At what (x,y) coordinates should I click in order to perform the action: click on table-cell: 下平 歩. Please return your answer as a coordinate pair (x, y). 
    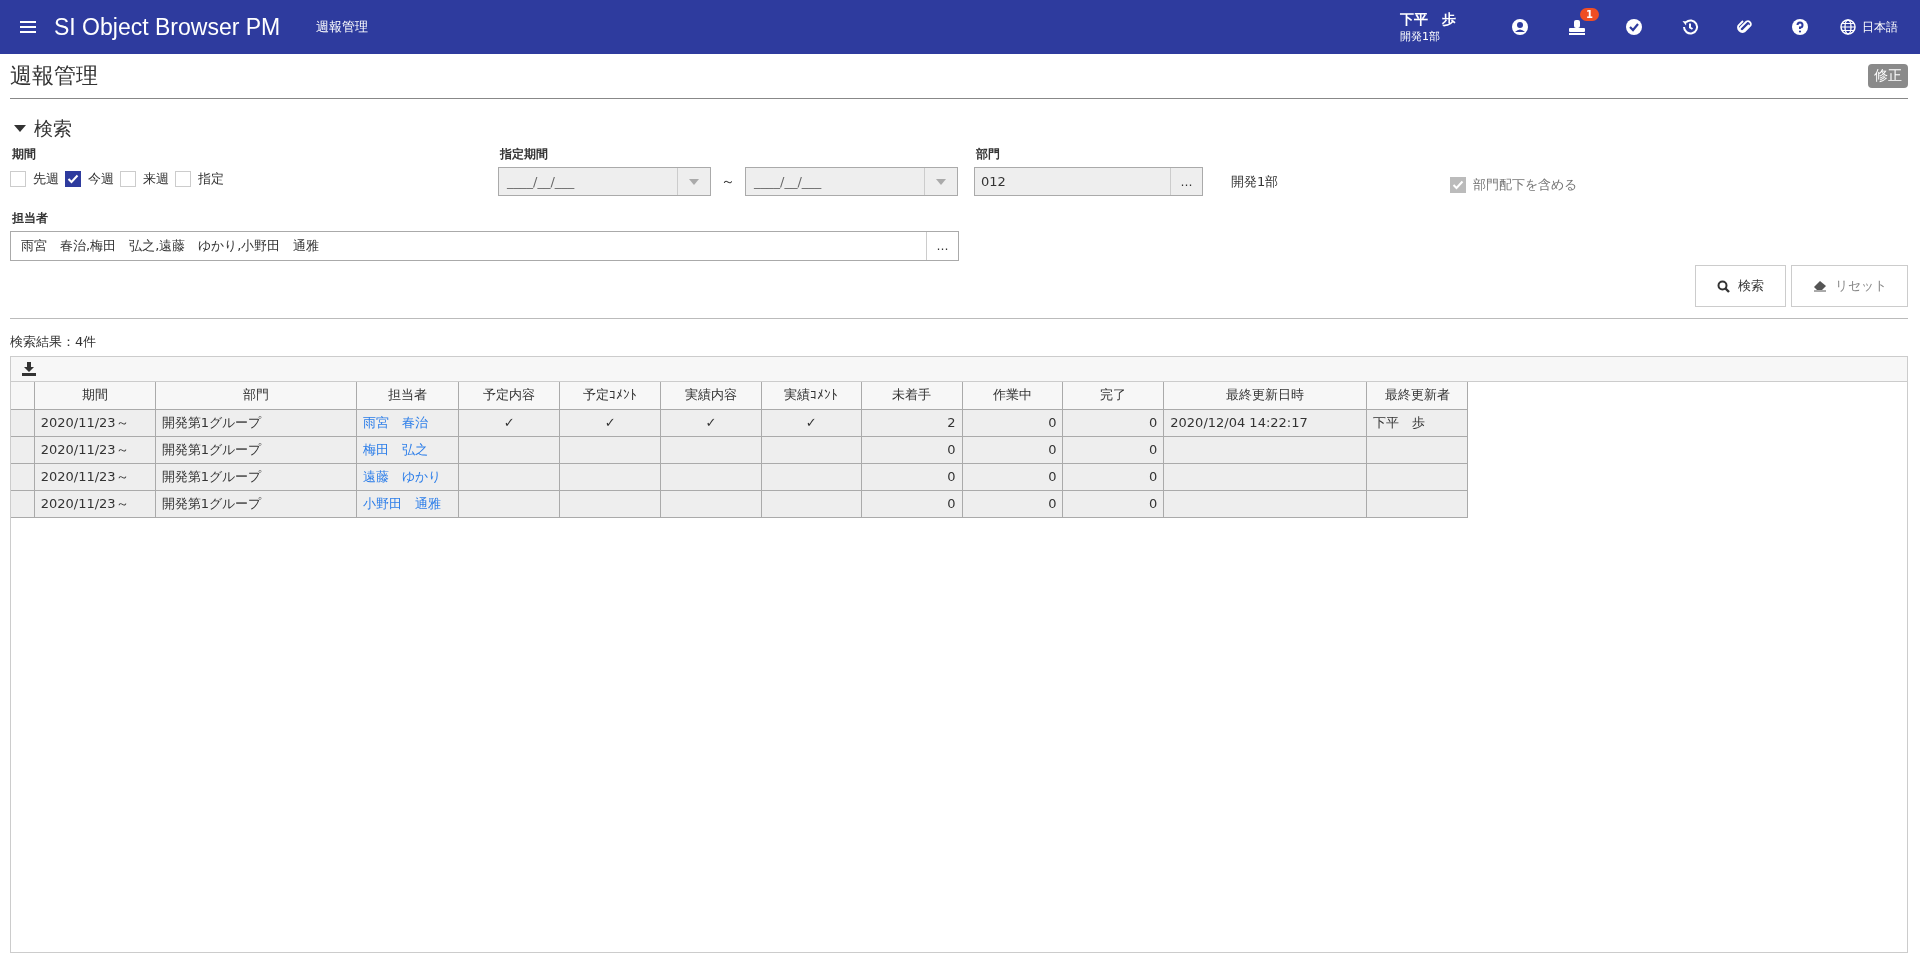
    Looking at the image, I should click on (1417, 422).